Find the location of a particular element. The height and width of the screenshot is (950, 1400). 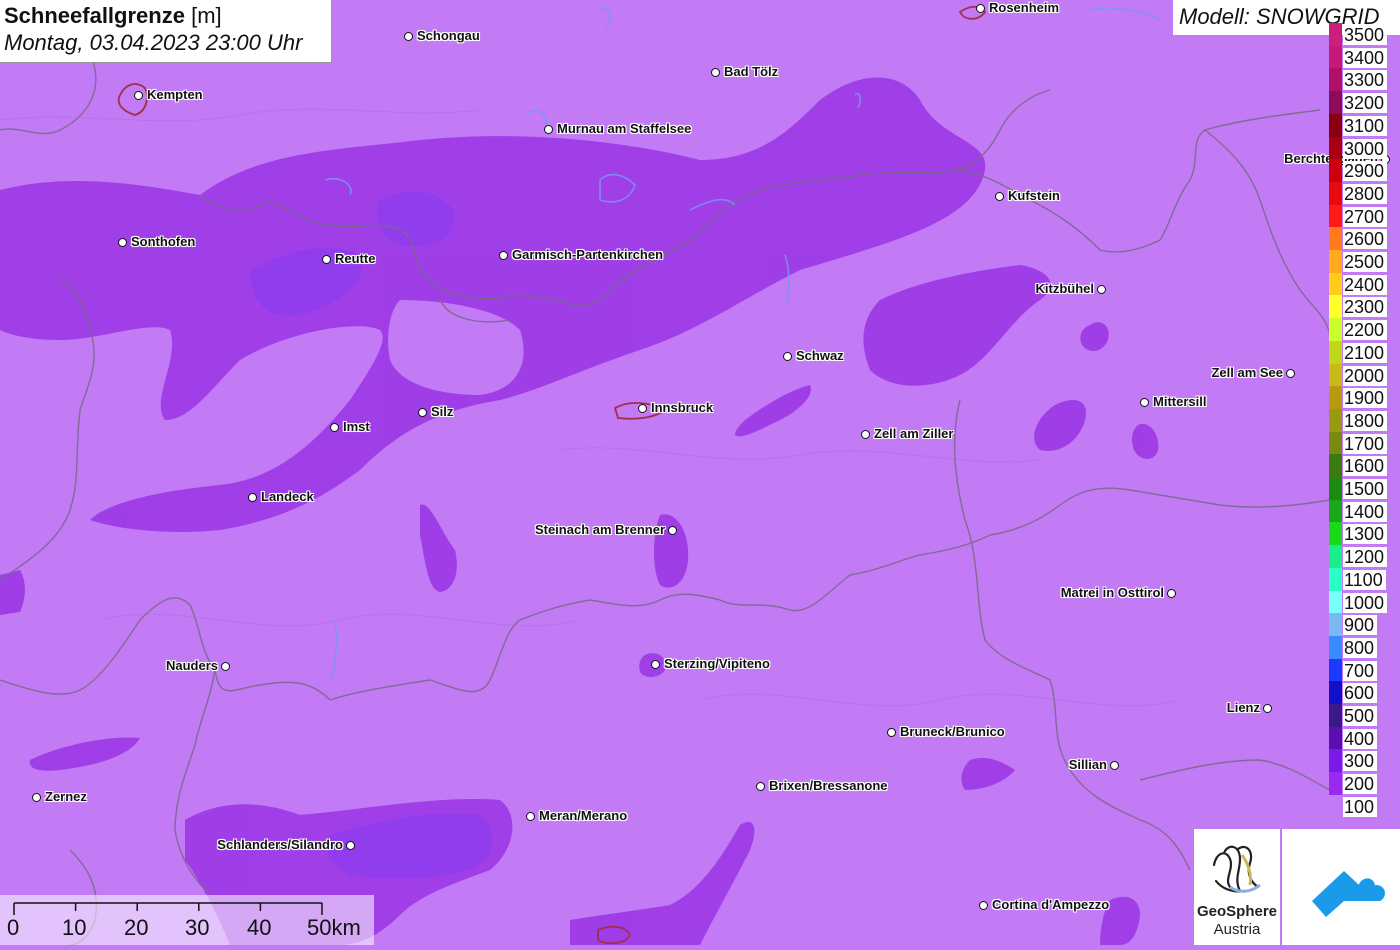

legend-row: 2800 is located at coordinates (1364, 193).